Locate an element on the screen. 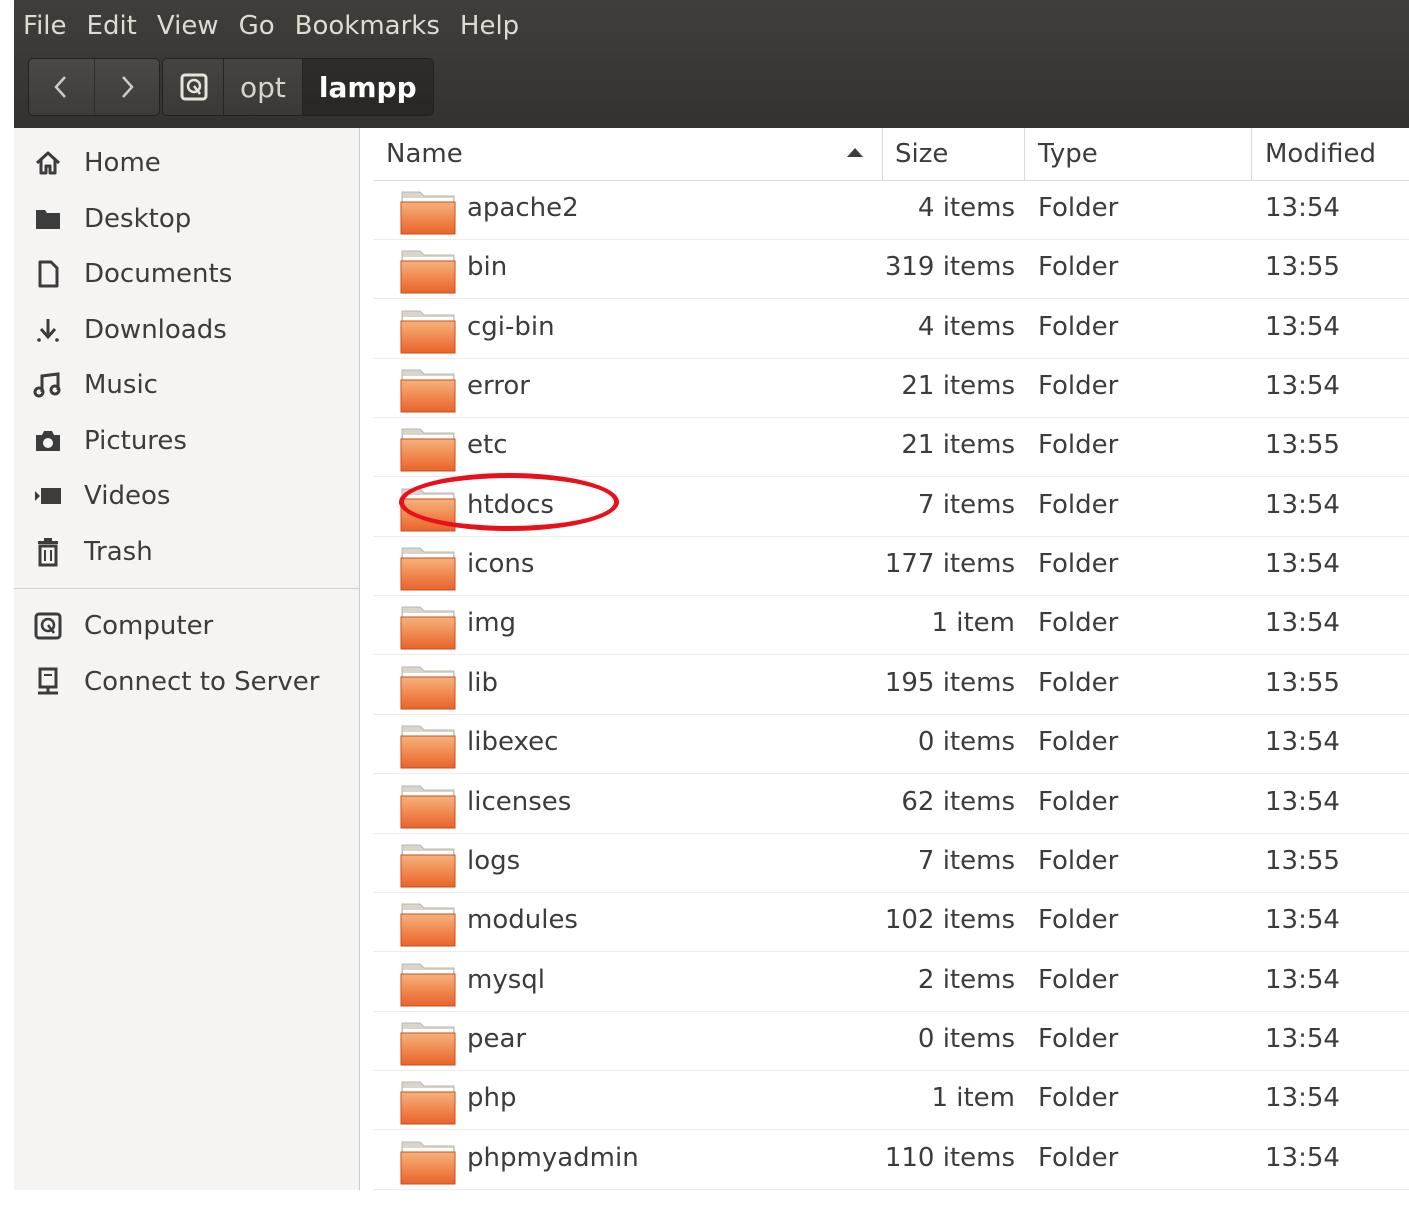  navigation-buttons is located at coordinates (94, 87).